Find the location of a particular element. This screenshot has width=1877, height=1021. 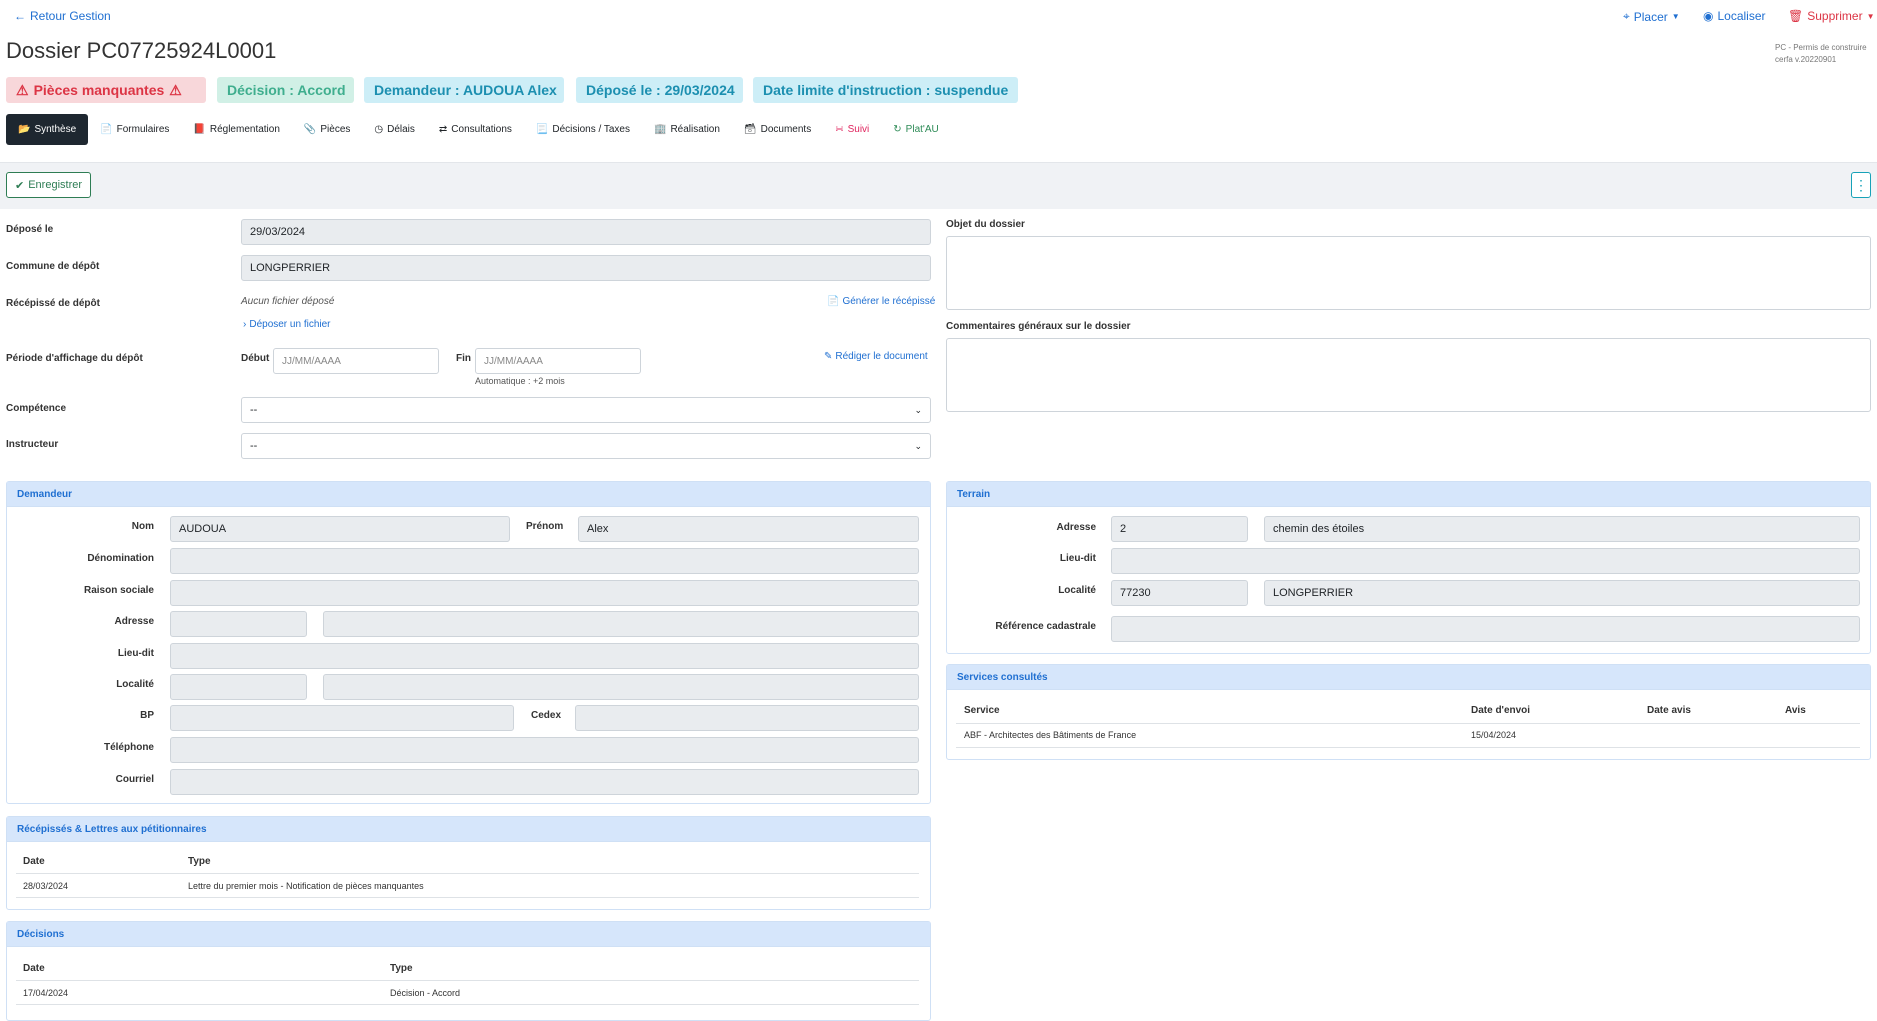

table-cell-type: Décision - Accord is located at coordinates (425, 993).